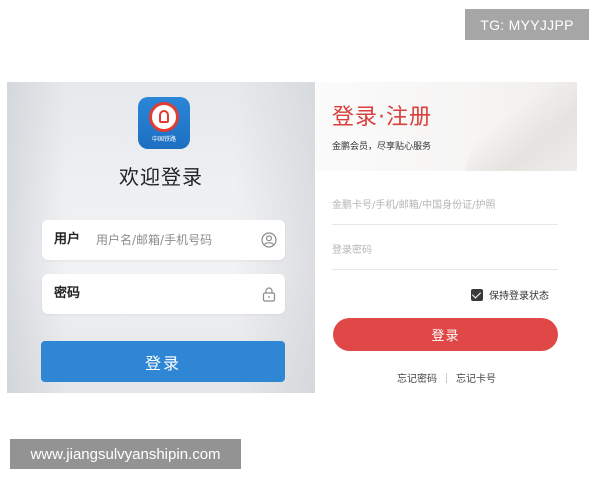 The height and width of the screenshot is (480, 600). I want to click on banner-decoration, so click(519, 126).